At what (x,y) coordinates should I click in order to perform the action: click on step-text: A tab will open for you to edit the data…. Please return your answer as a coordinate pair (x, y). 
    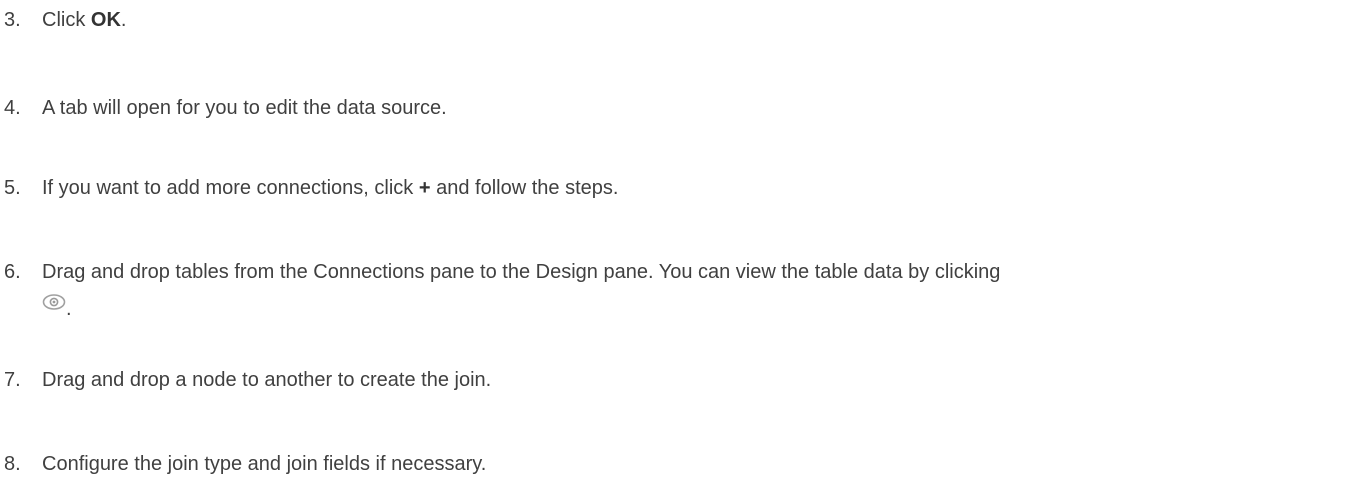
    Looking at the image, I should click on (244, 108).